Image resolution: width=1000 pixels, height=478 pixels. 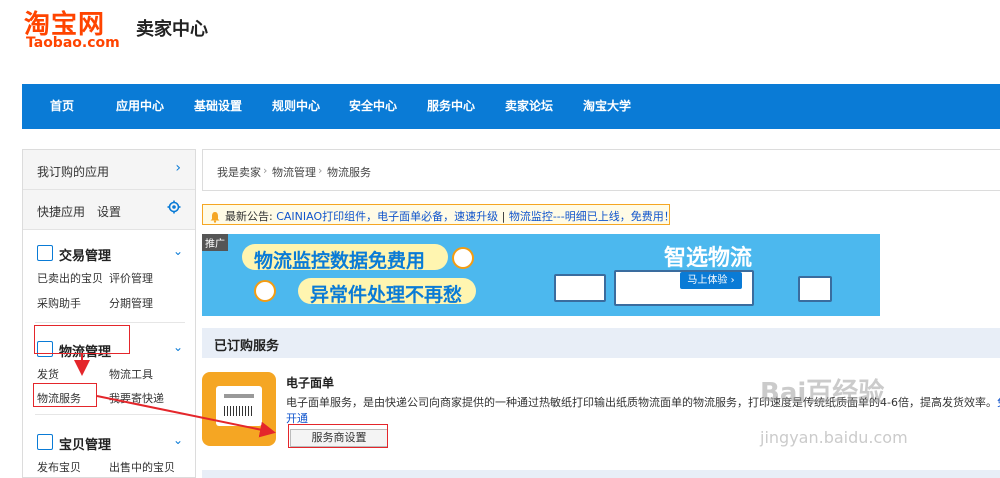 What do you see at coordinates (607, 106) in the screenshot?
I see `nav-item-taobao-university: 淘宝大学` at bounding box center [607, 106].